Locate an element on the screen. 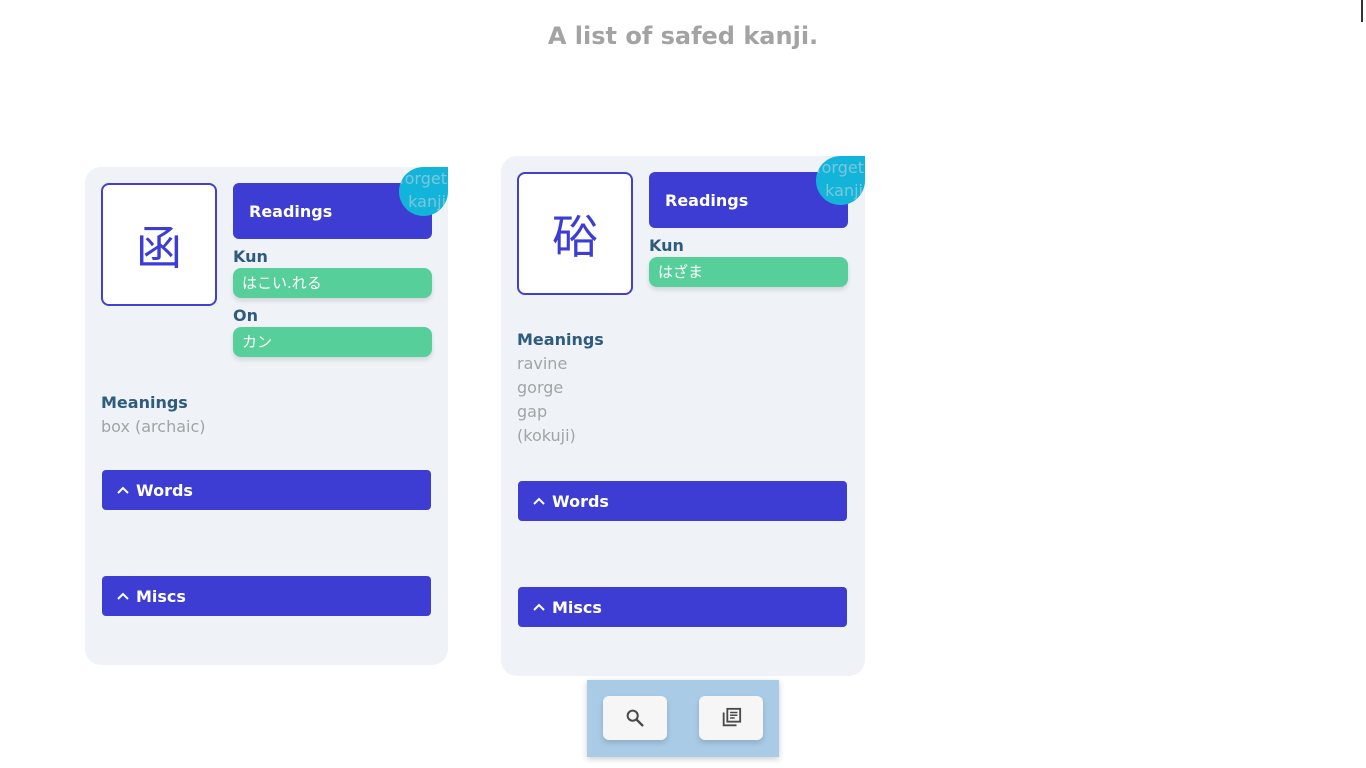 This screenshot has height=768, width=1366. search-button is located at coordinates (635, 718).